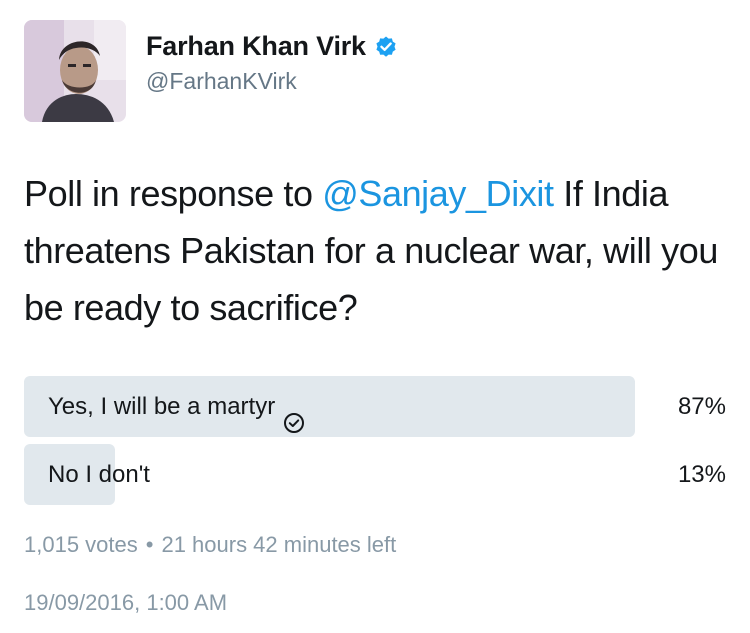 The width and height of the screenshot is (750, 633). I want to click on user-handle: @FarhanKVirk, so click(272, 81).